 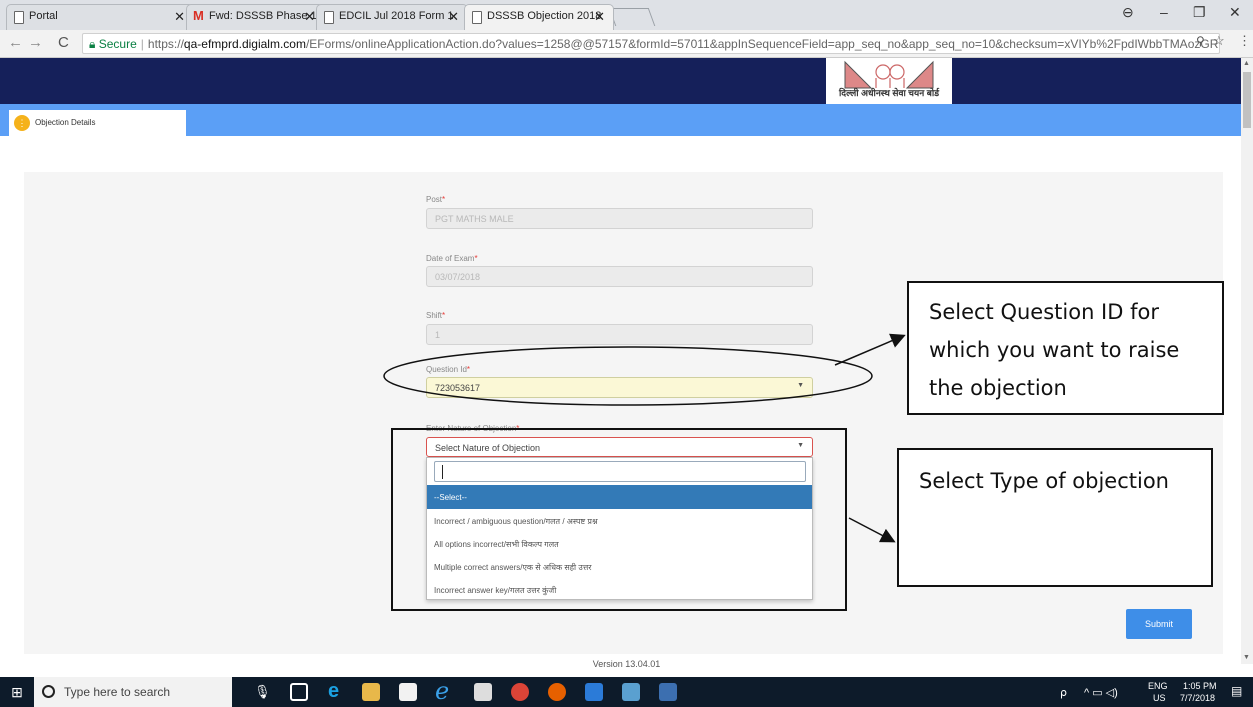 What do you see at coordinates (436, 199) in the screenshot?
I see `post-label: Post*` at bounding box center [436, 199].